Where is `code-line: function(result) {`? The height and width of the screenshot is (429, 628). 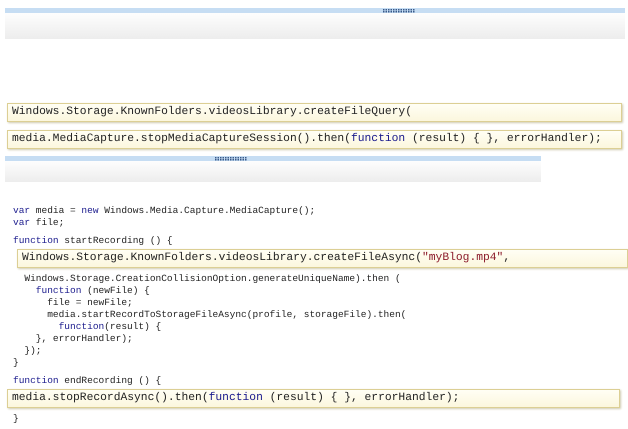 code-line: function(result) { is located at coordinates (110, 327).